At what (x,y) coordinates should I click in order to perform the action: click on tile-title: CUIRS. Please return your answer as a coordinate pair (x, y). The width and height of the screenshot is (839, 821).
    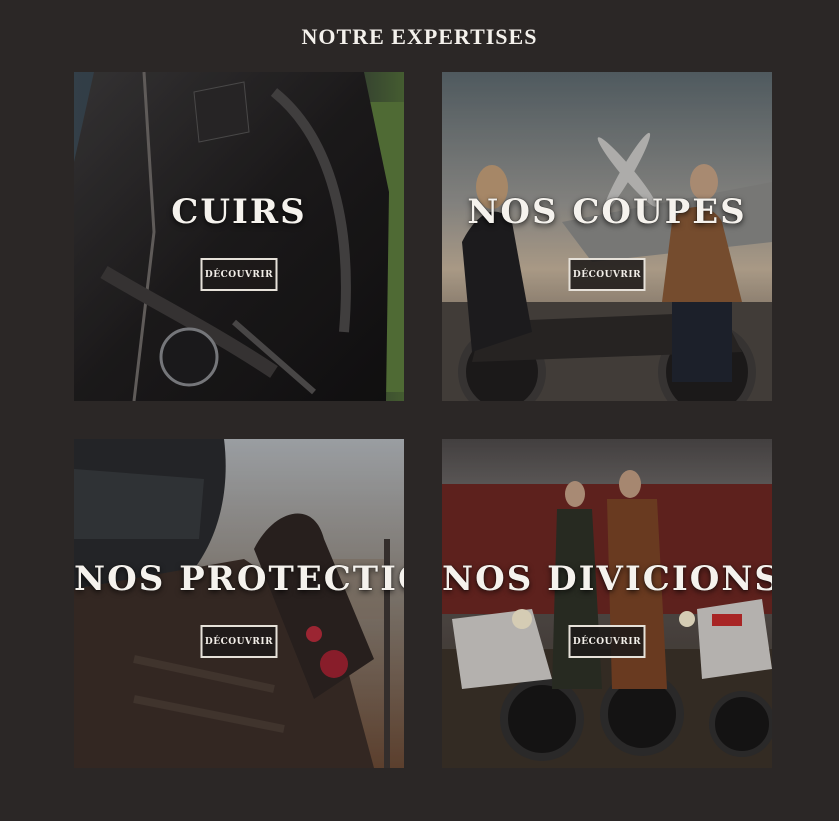
    Looking at the image, I should click on (239, 212).